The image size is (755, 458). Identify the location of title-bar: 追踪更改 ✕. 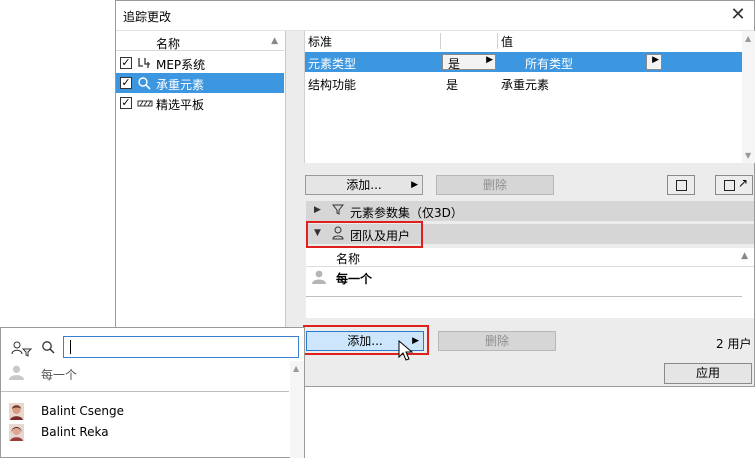
(435, 16).